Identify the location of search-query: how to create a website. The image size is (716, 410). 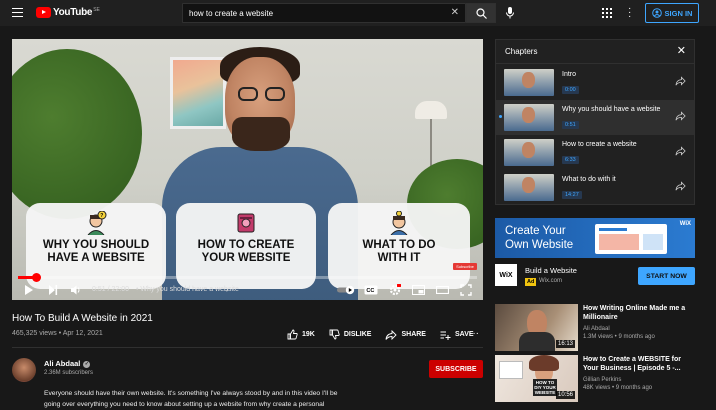
(231, 13).